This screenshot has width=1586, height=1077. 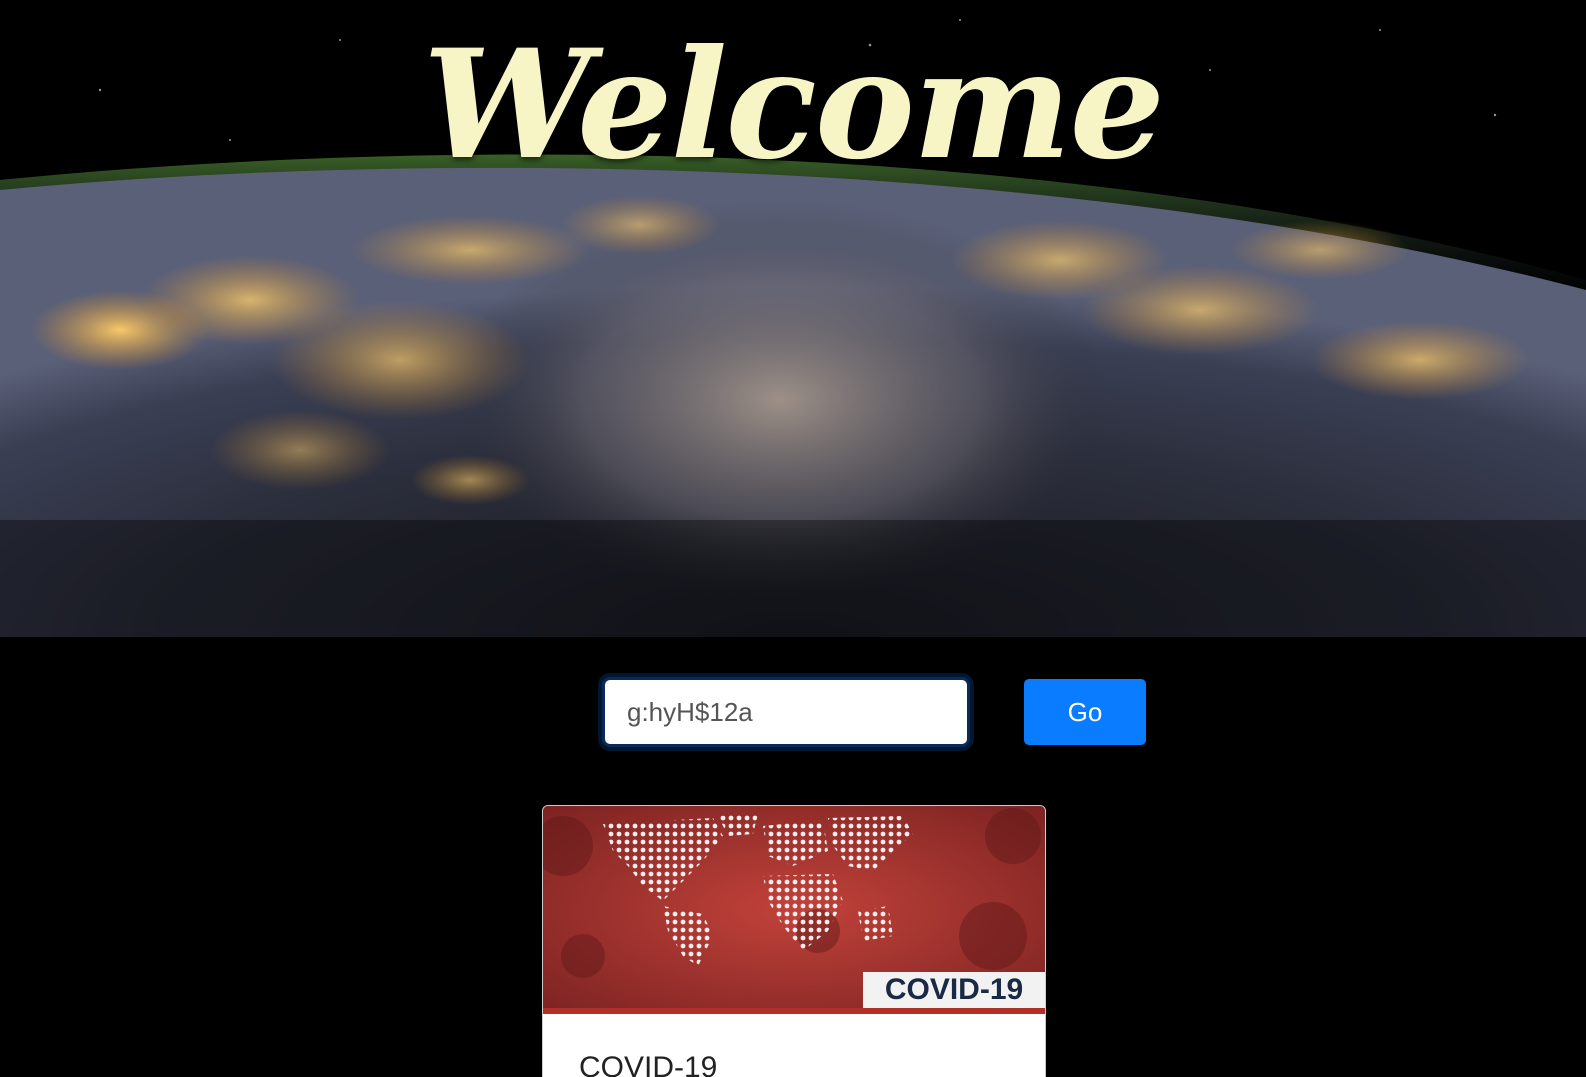 What do you see at coordinates (794, 910) in the screenshot?
I see `card-image: COVID-19` at bounding box center [794, 910].